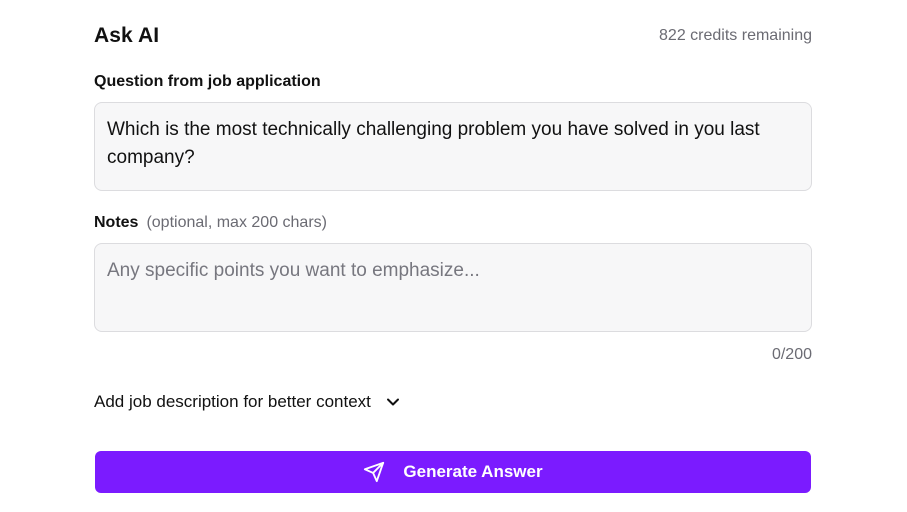 The width and height of the screenshot is (907, 512). Describe the element at coordinates (374, 472) in the screenshot. I see `send-icon` at that location.